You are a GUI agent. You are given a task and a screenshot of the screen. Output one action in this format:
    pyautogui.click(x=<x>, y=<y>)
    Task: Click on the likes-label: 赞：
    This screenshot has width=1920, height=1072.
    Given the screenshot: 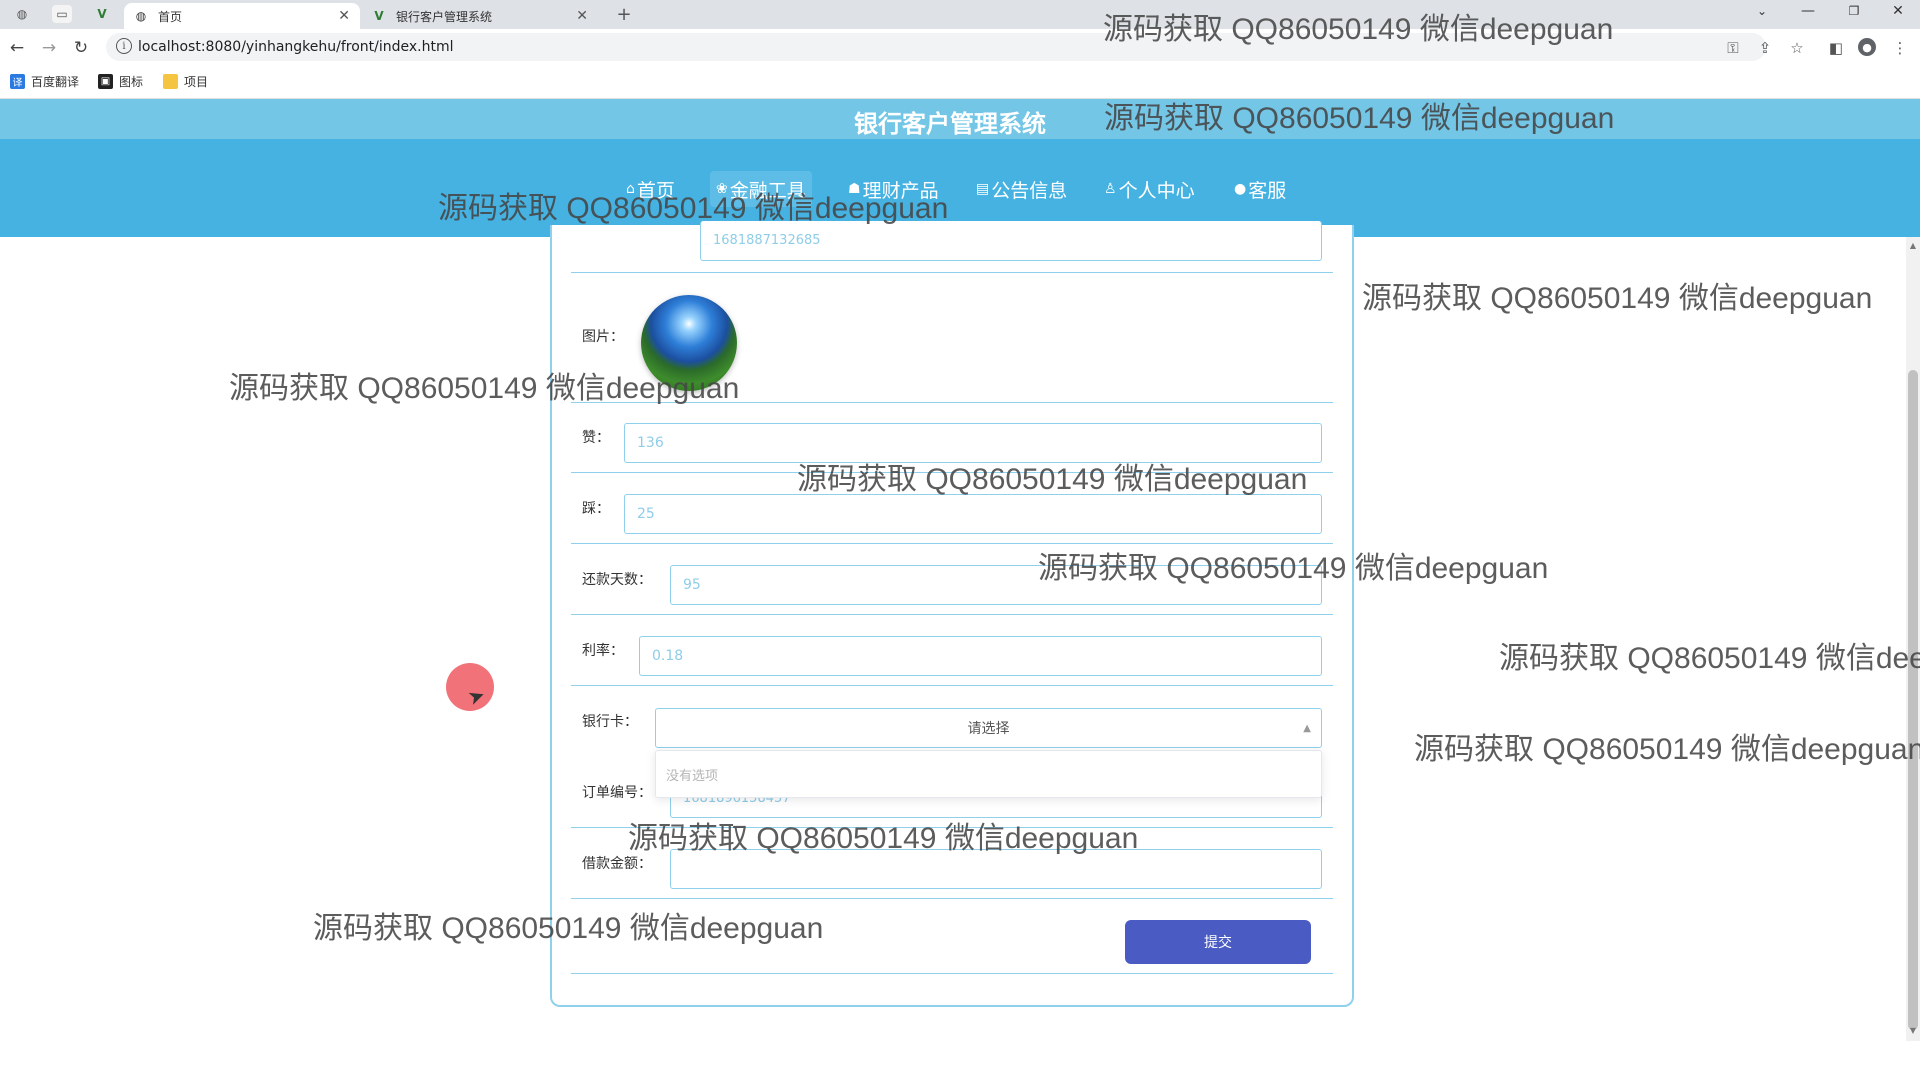 What is the action you would take?
    pyautogui.click(x=596, y=438)
    